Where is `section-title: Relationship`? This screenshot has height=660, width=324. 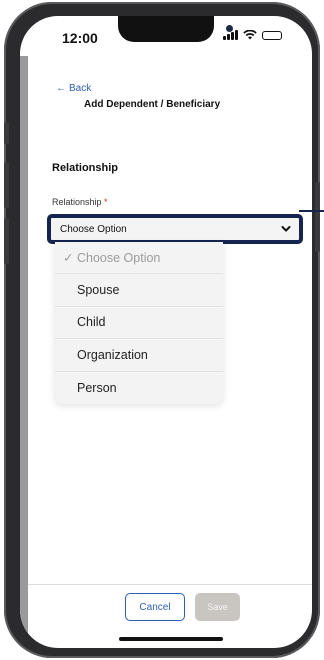 section-title: Relationship is located at coordinates (85, 168).